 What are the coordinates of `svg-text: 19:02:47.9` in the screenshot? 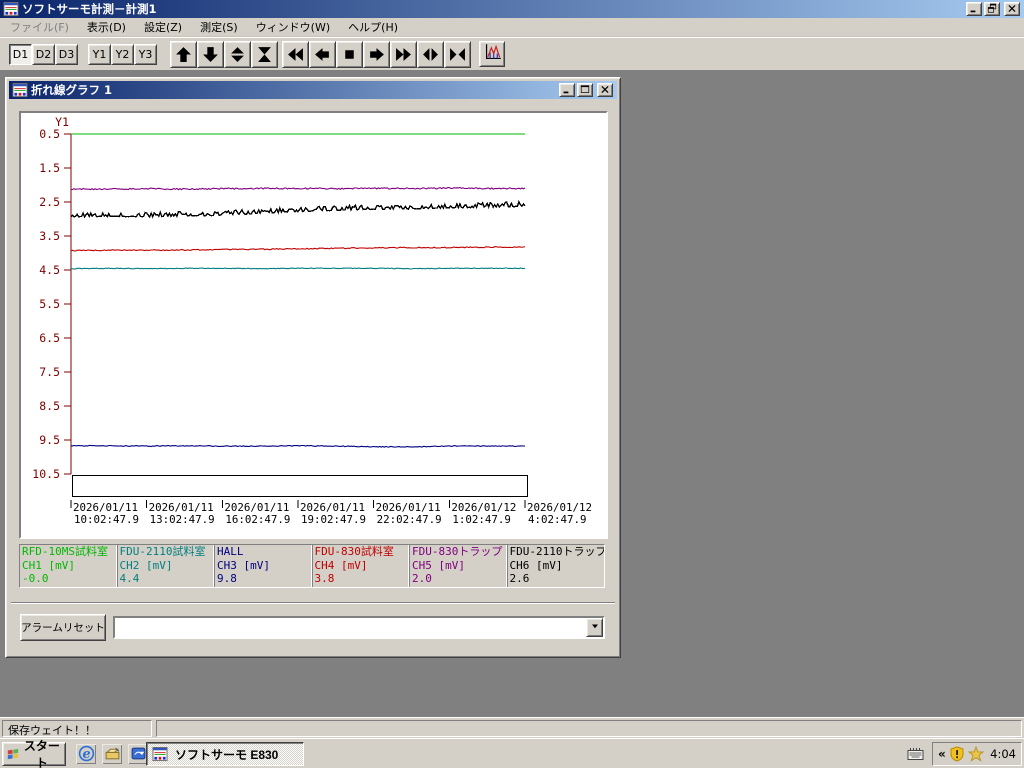 It's located at (333, 519).